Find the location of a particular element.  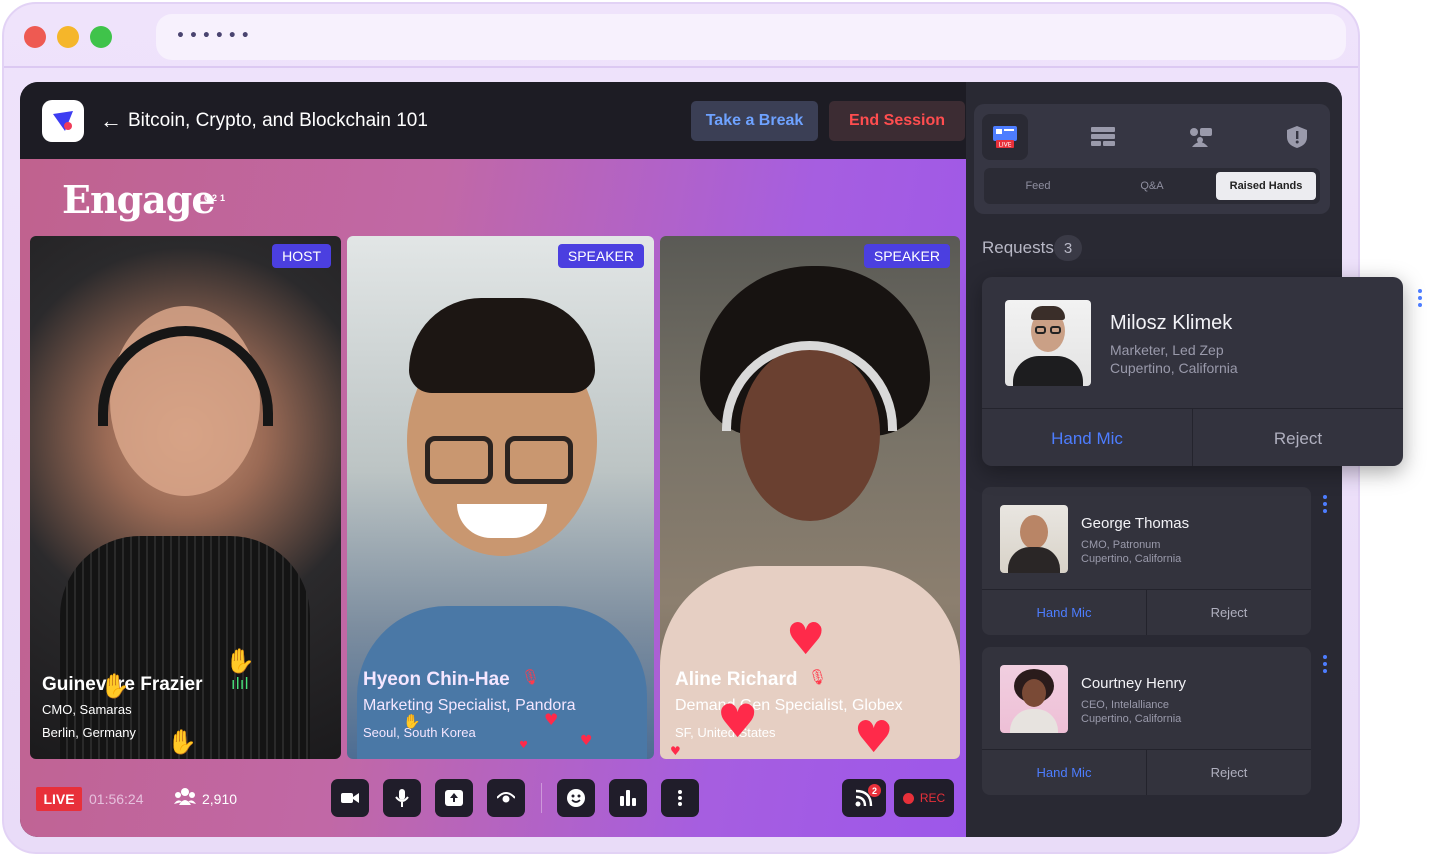

tab-feed: Feed is located at coordinates (1038, 186).